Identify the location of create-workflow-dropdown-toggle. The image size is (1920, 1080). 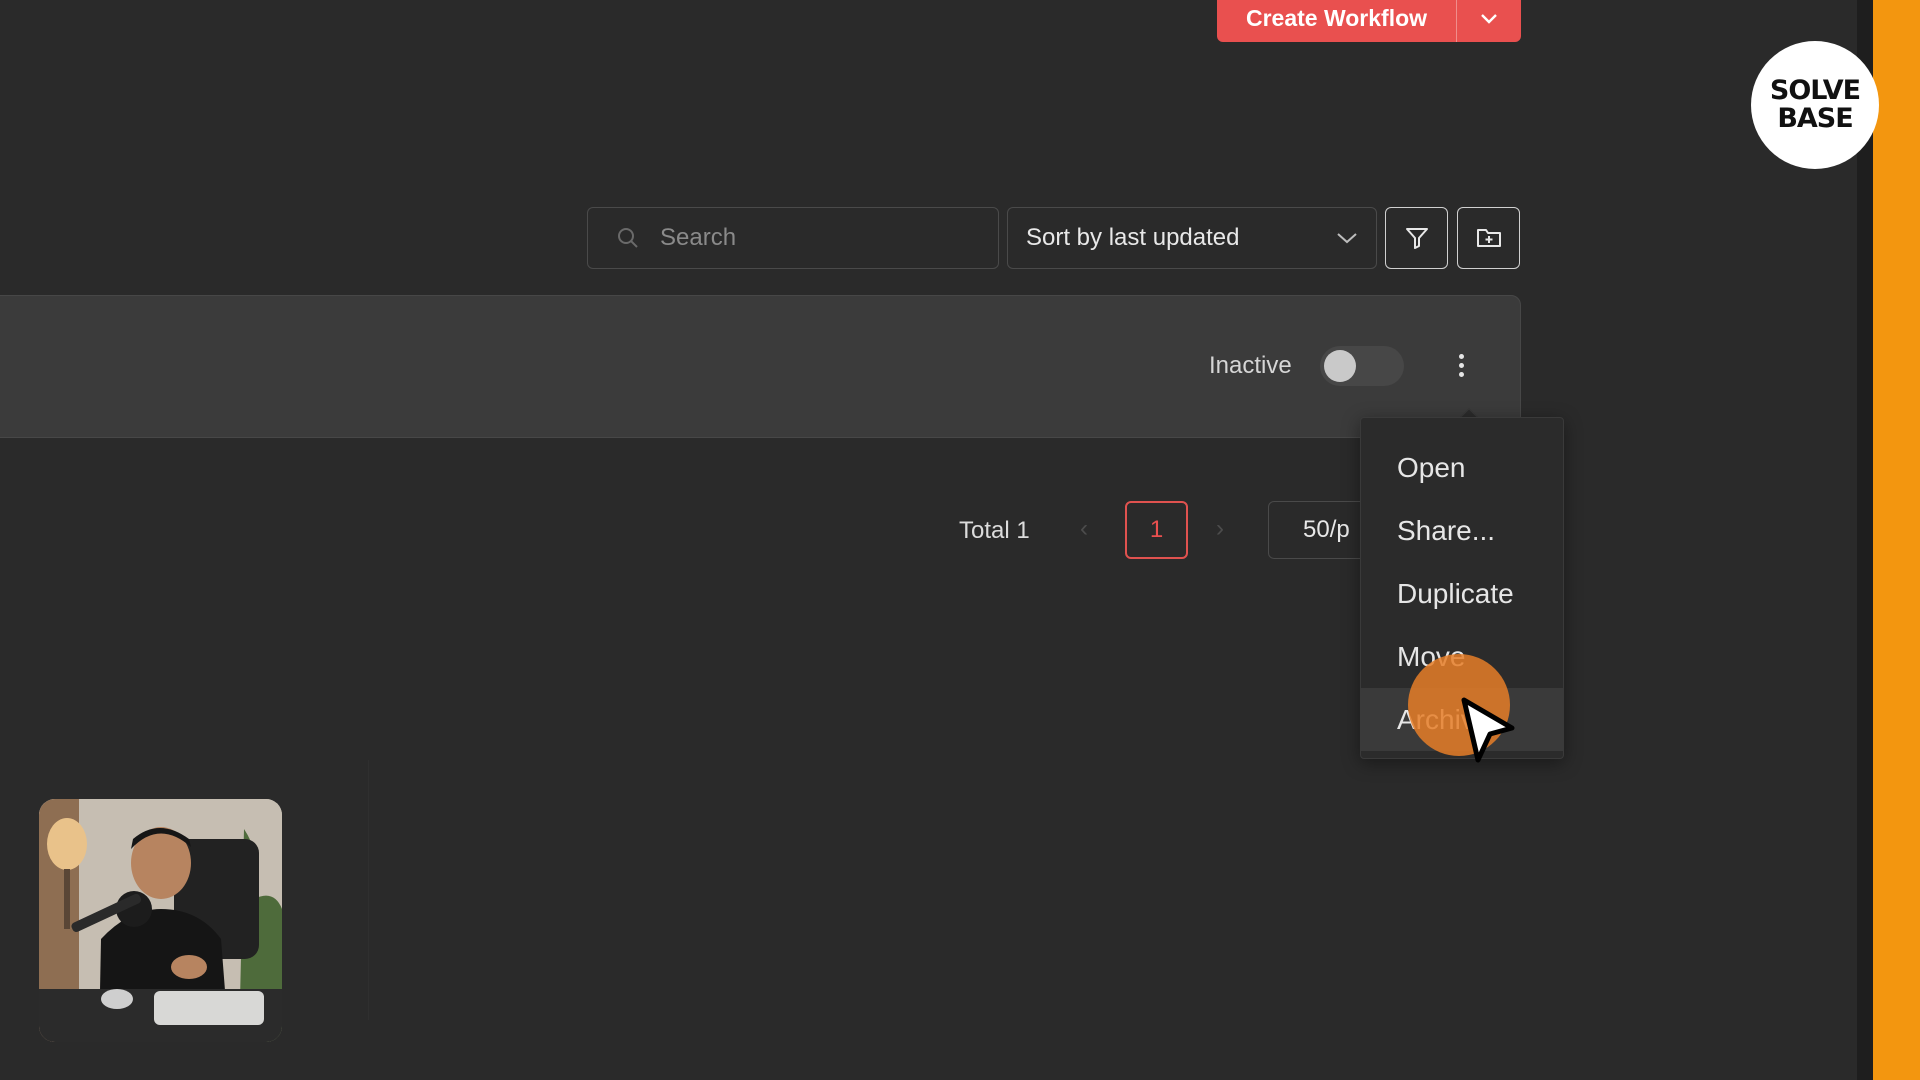
(1488, 21).